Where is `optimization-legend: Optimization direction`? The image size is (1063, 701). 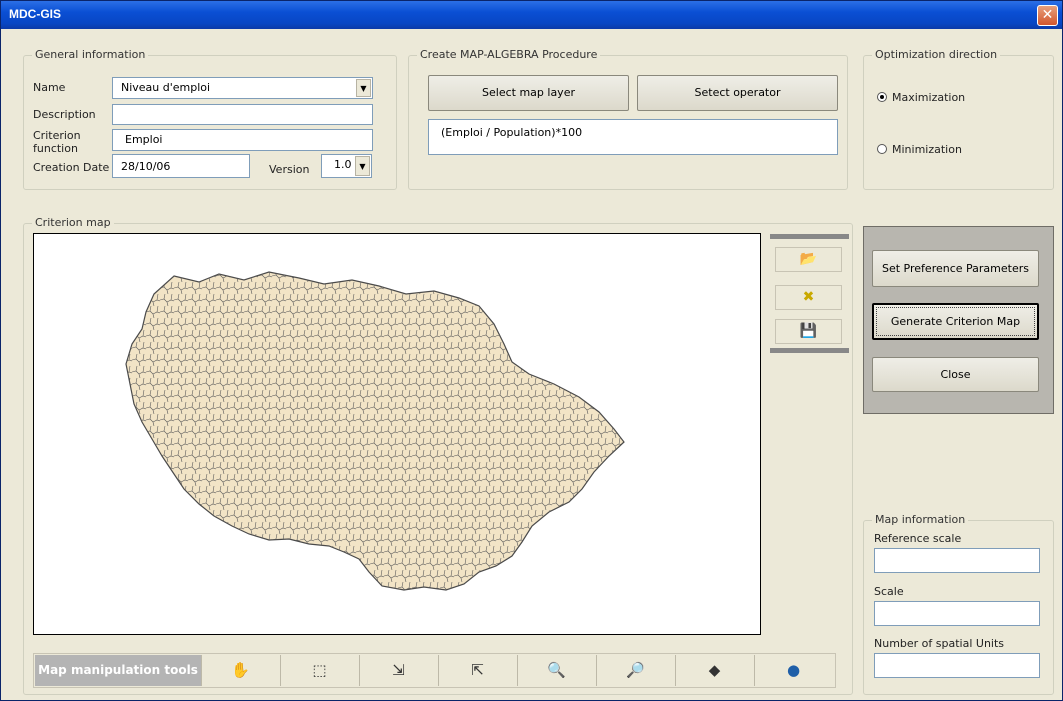
optimization-legend: Optimization direction is located at coordinates (936, 54).